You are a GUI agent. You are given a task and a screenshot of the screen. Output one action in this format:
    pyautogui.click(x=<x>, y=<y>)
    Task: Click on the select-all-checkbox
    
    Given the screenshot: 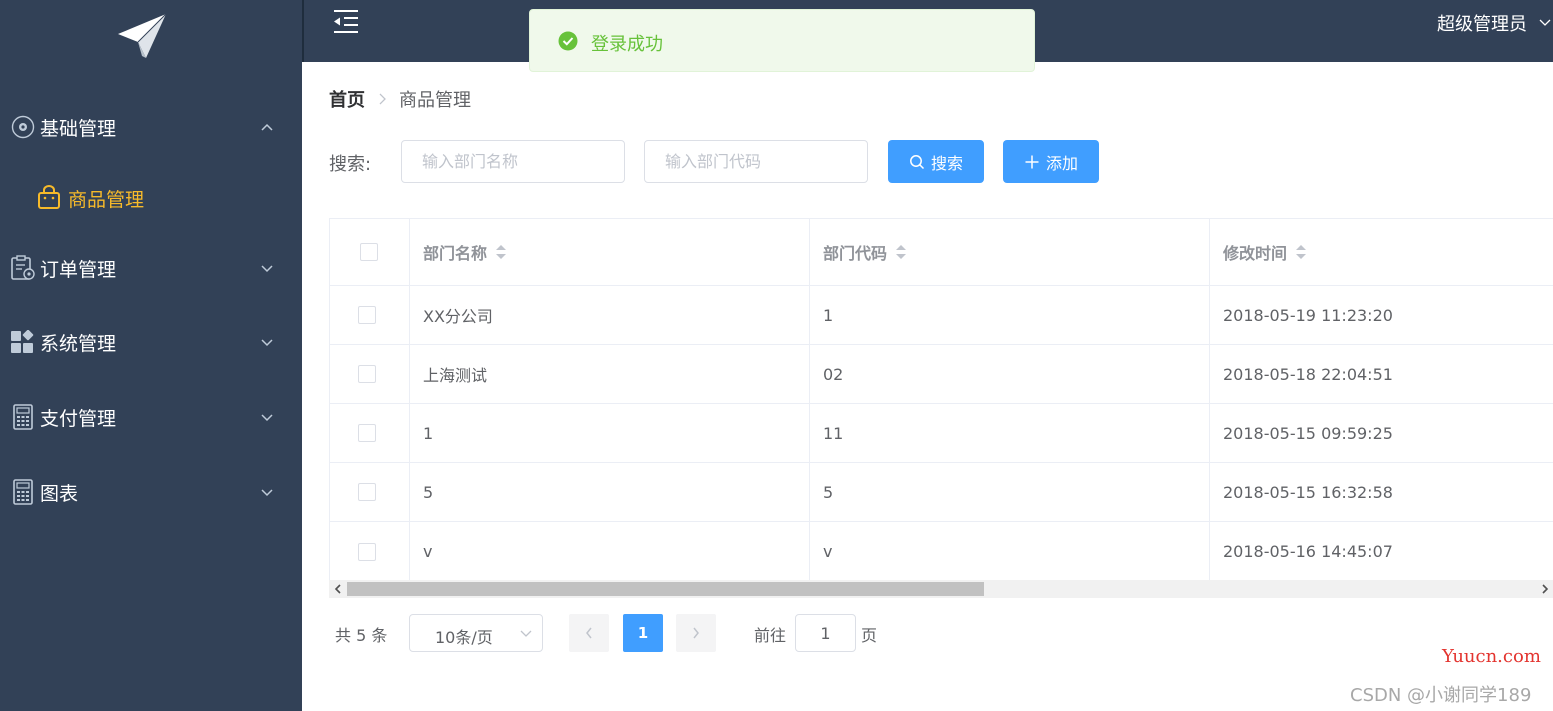 What is the action you would take?
    pyautogui.click(x=369, y=252)
    